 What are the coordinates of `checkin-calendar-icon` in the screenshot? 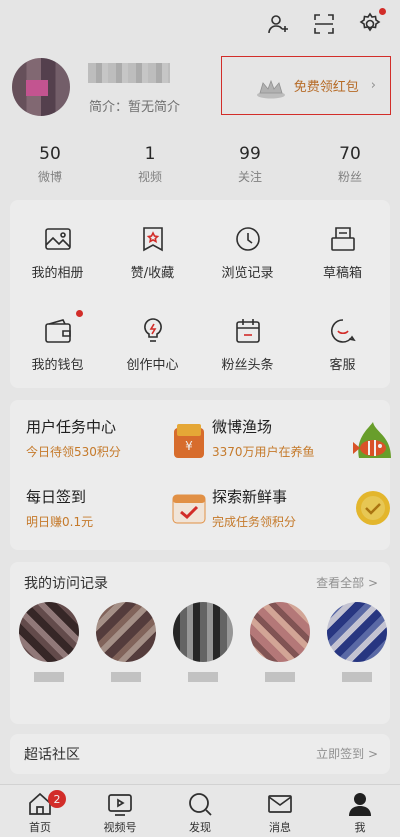 It's located at (189, 509).